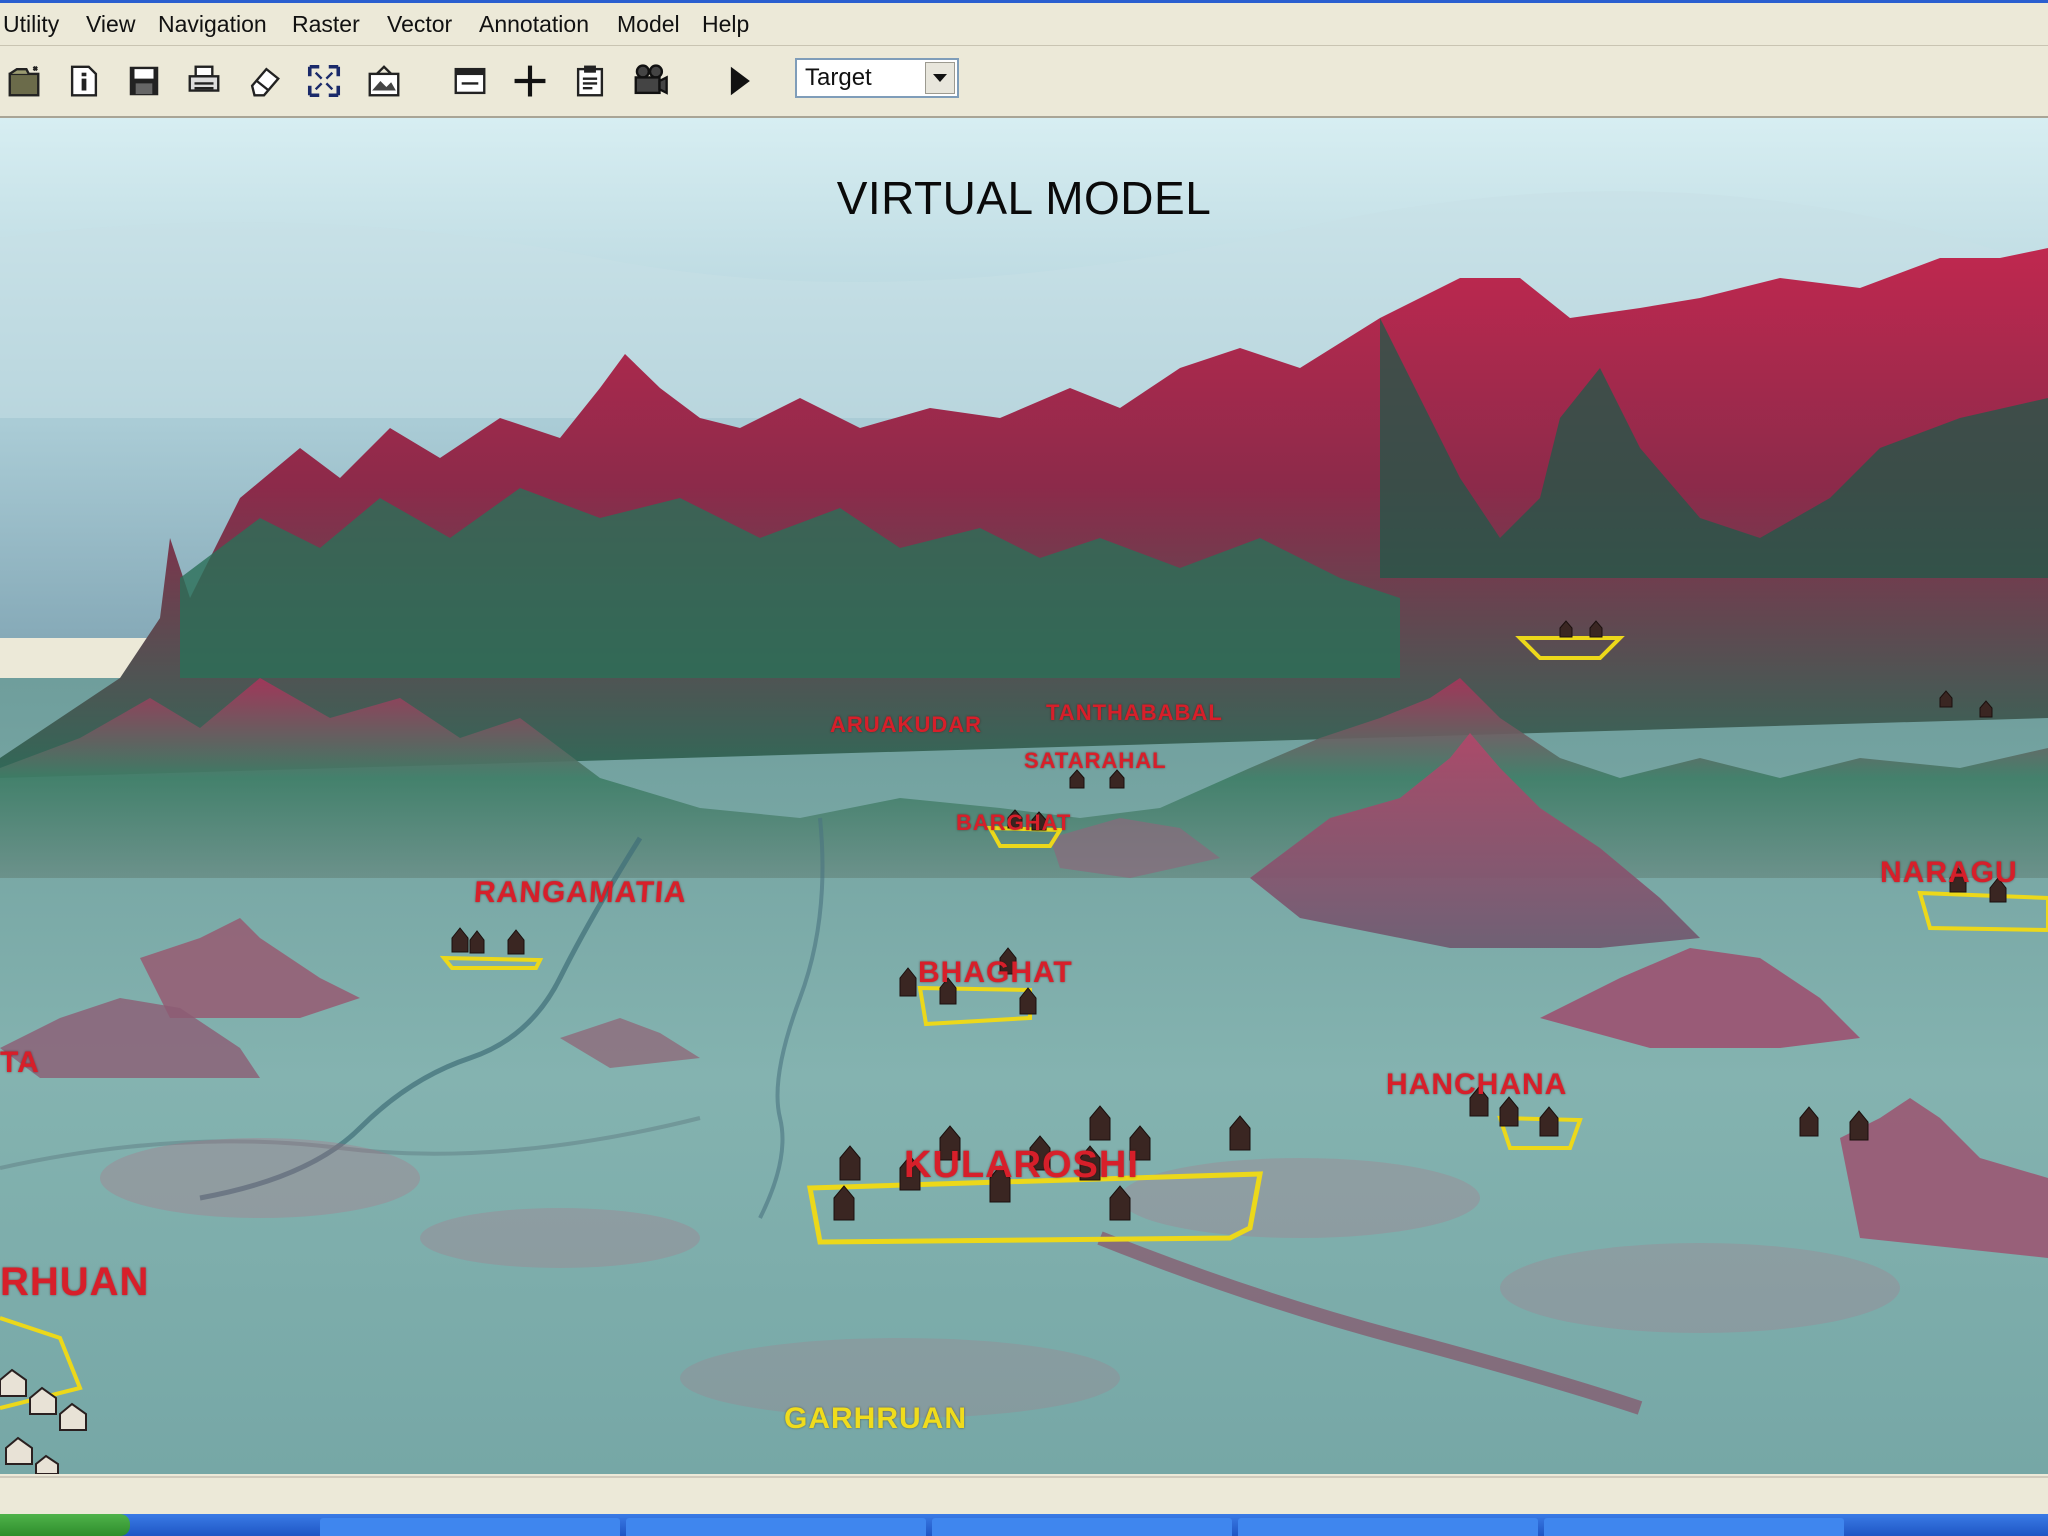 The width and height of the screenshot is (2048, 1536). Describe the element at coordinates (65, 1525) in the screenshot. I see `start-button` at that location.